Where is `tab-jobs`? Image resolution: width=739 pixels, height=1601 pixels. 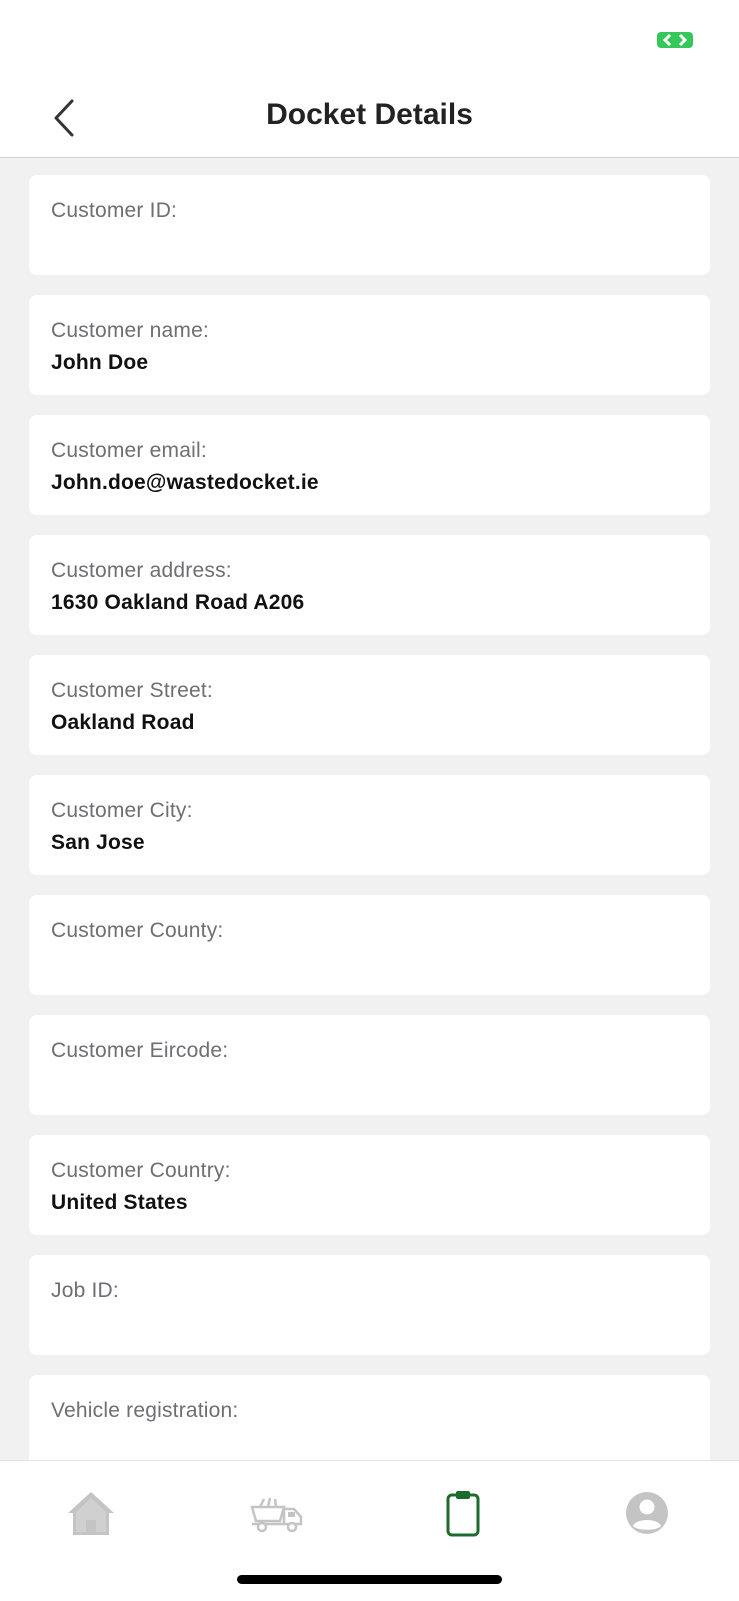 tab-jobs is located at coordinates (277, 1513).